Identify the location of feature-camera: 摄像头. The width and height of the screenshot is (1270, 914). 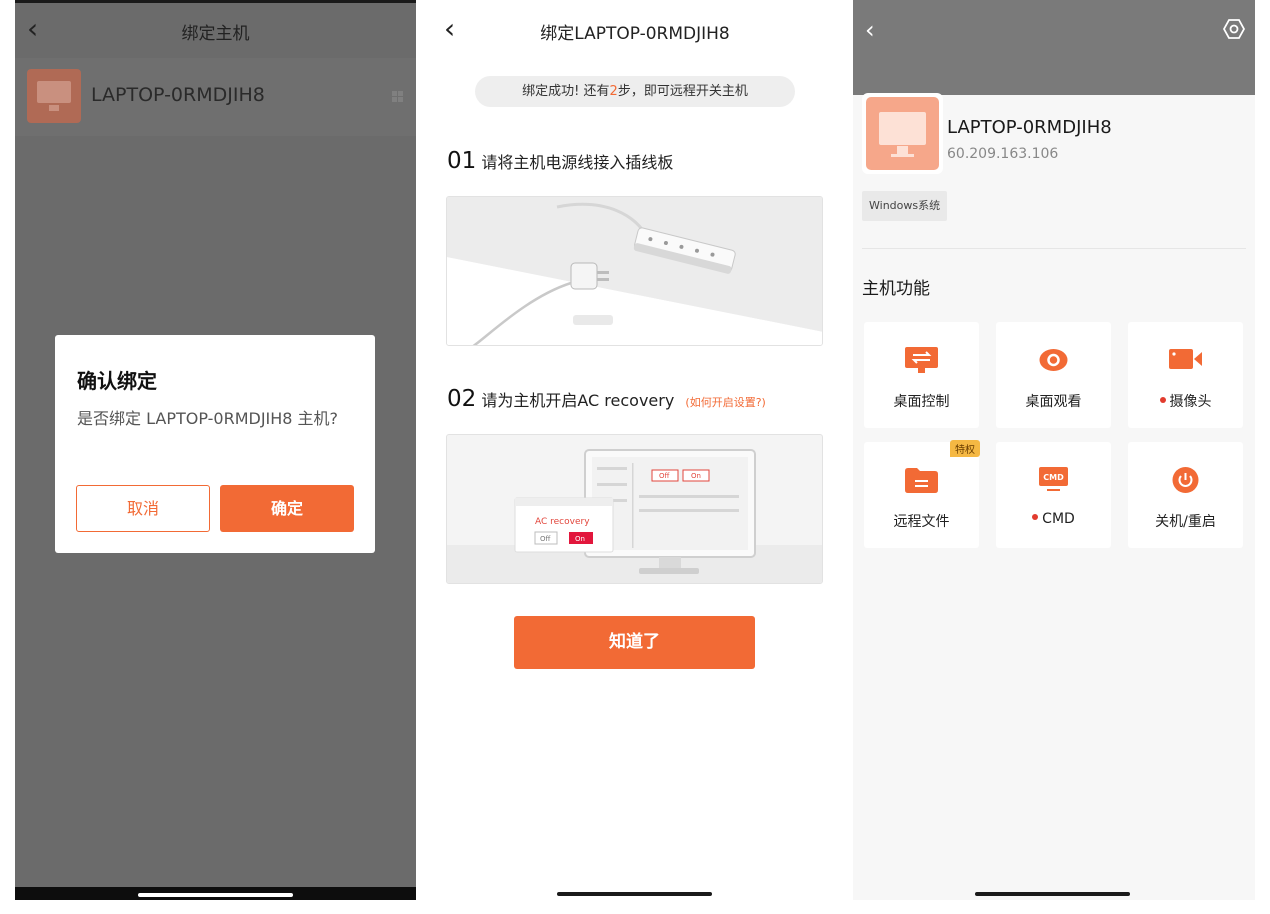
(1185, 375).